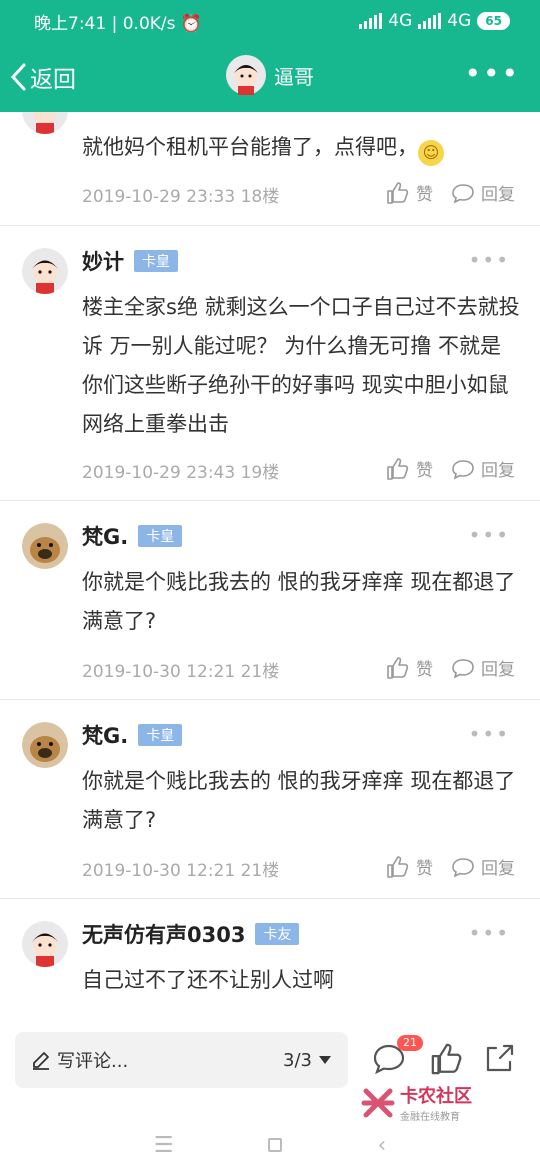  I want to click on nav-title-text: 逼哥, so click(294, 76).